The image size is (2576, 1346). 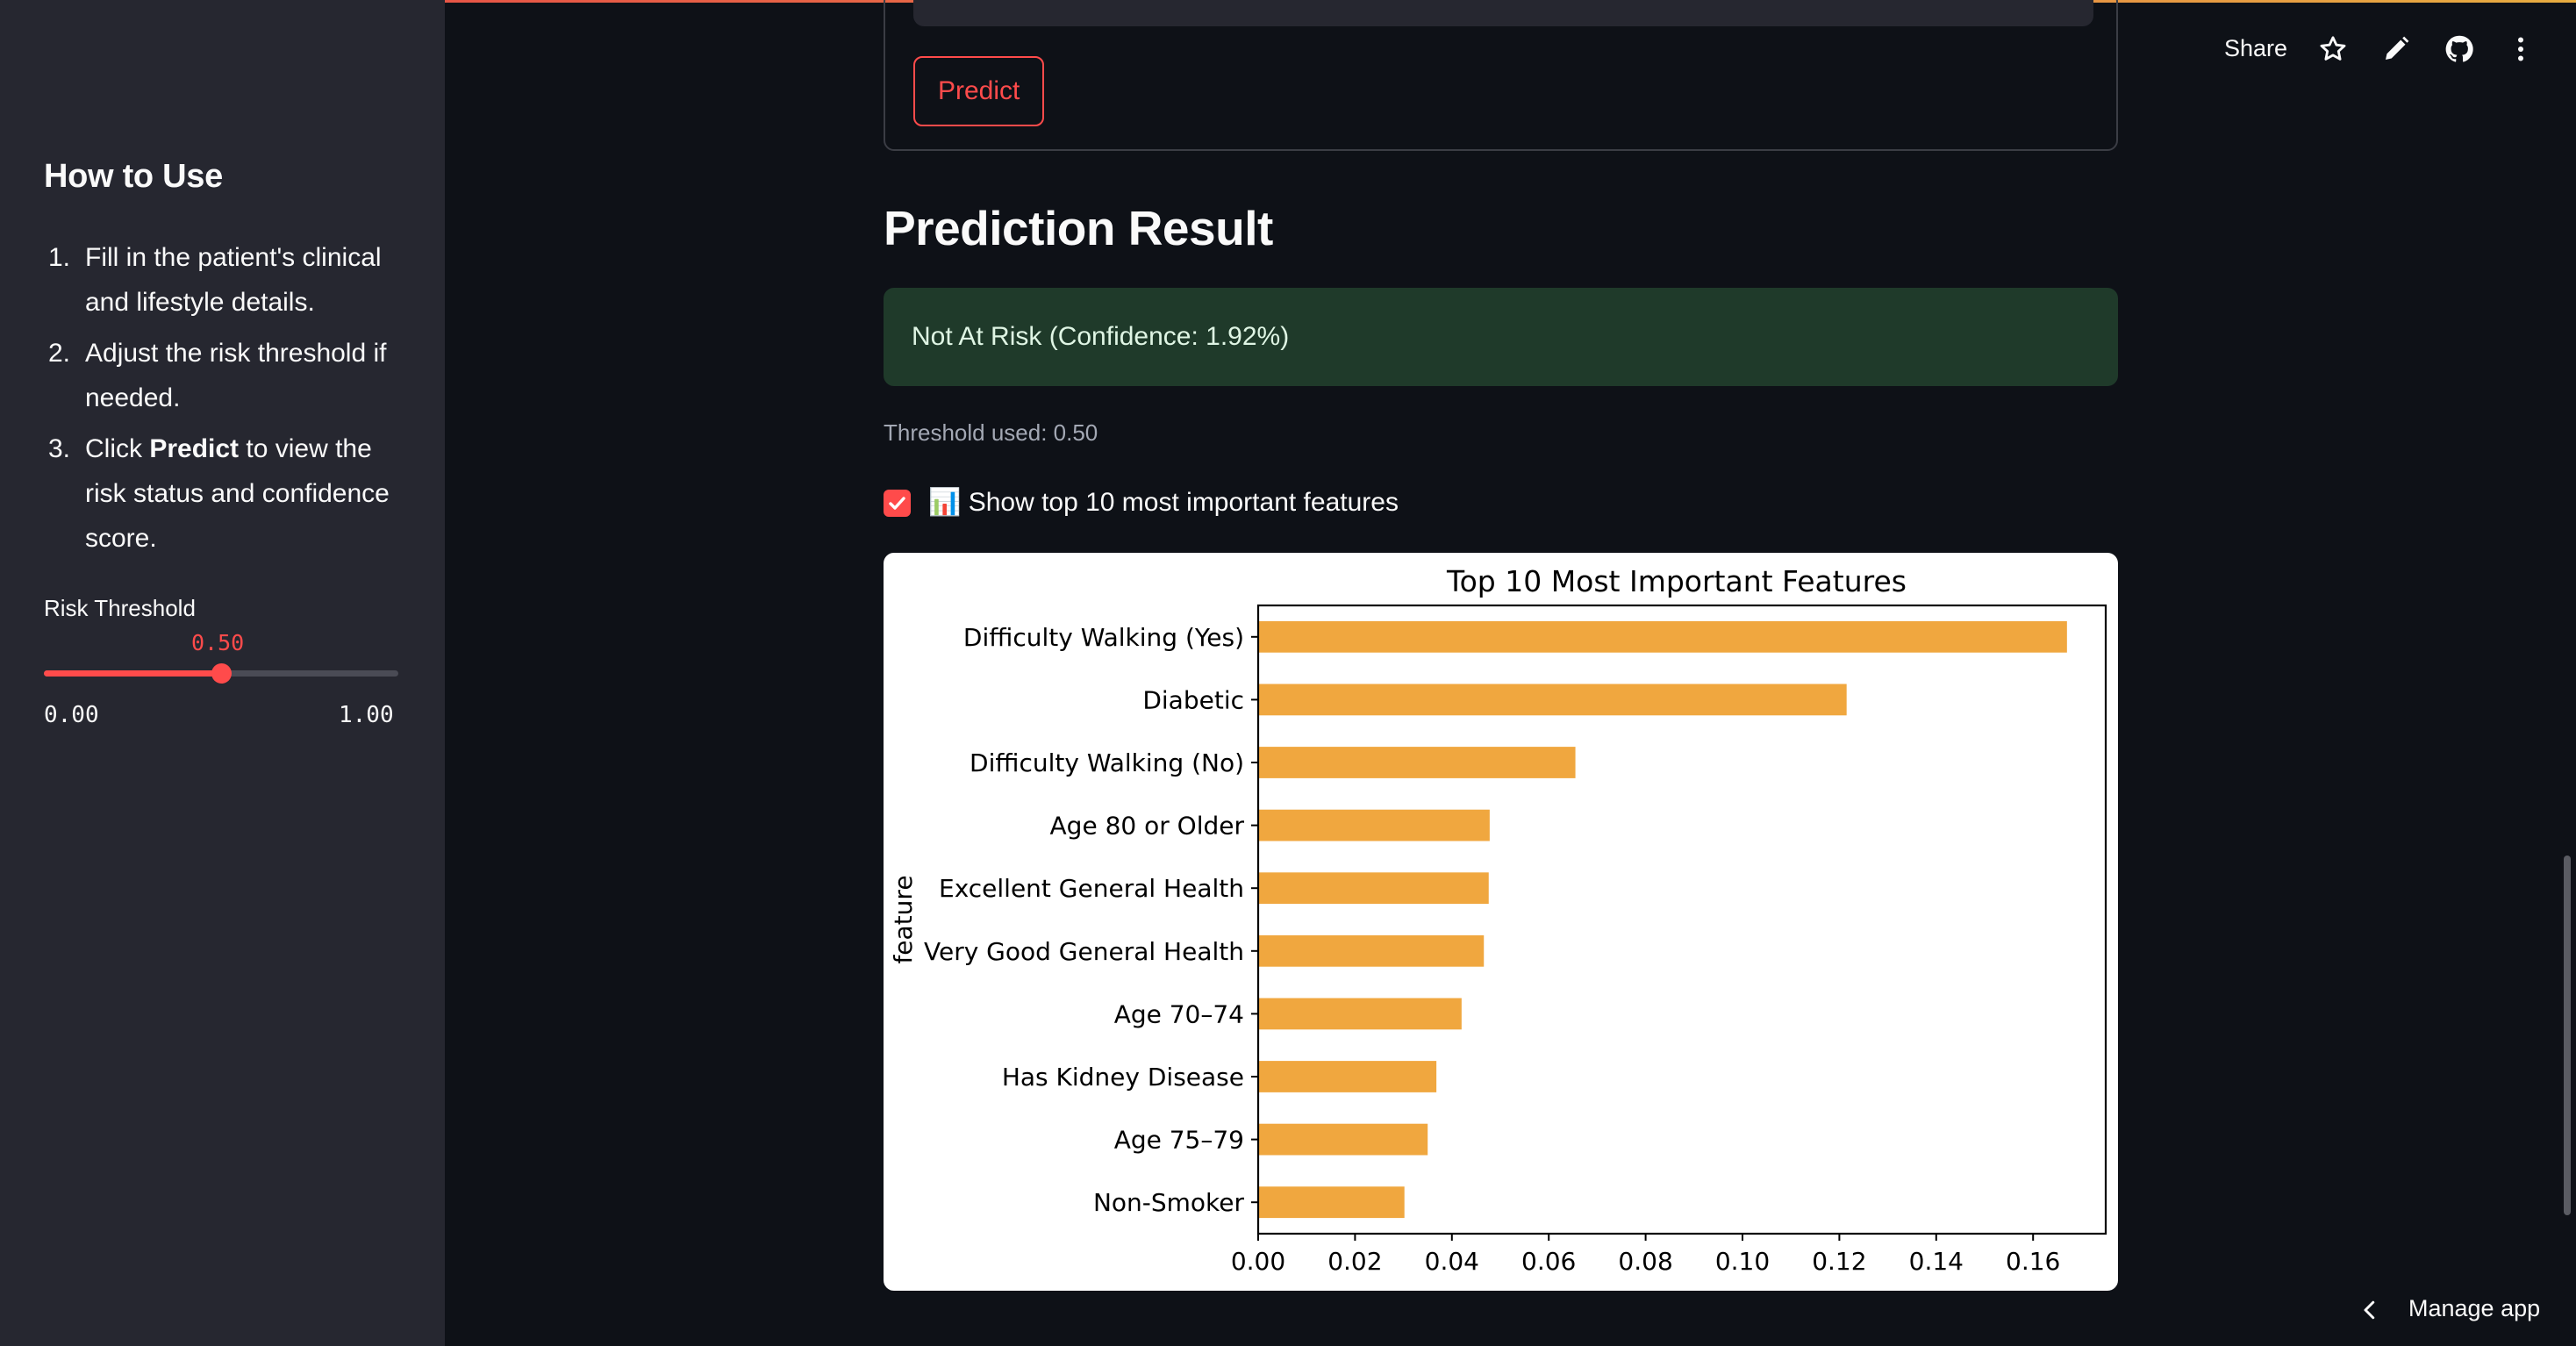 I want to click on x-tick-label: 0.00, so click(x=1258, y=1261).